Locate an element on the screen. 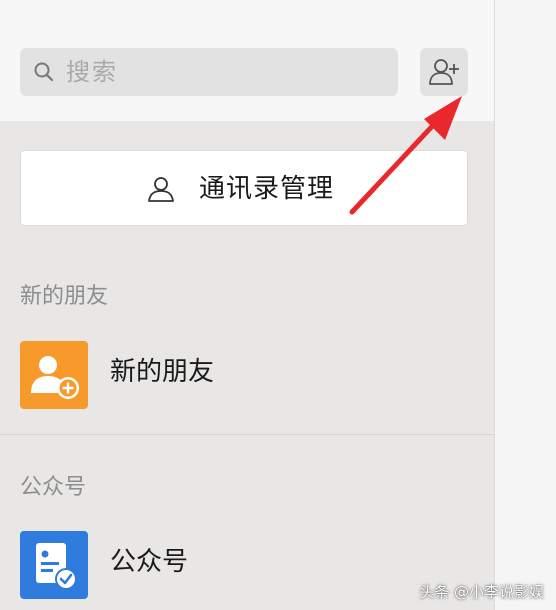 The height and width of the screenshot is (610, 556). section-header-official-accounts: 公众号 is located at coordinates (53, 487).